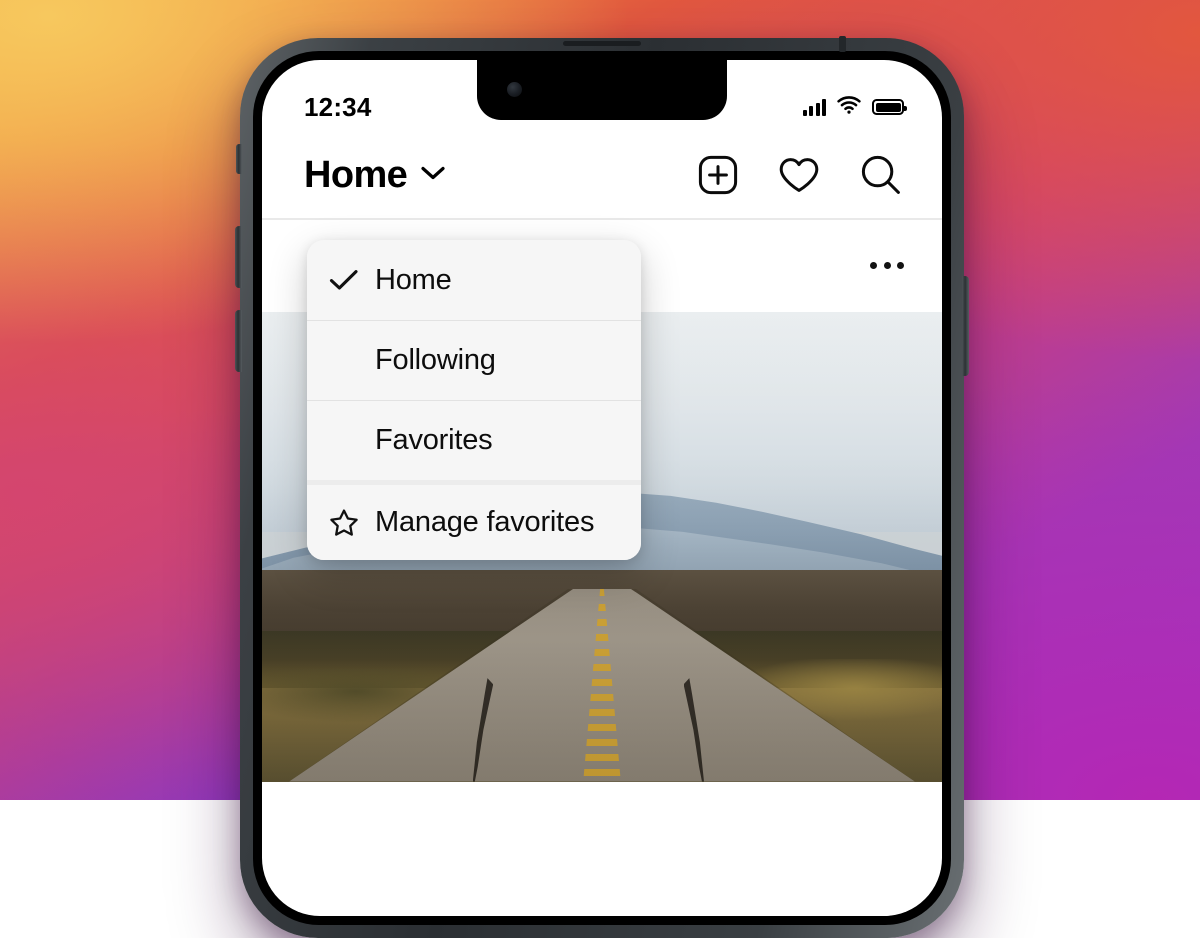 The image size is (1200, 938). I want to click on antenna-band, so click(842, 44).